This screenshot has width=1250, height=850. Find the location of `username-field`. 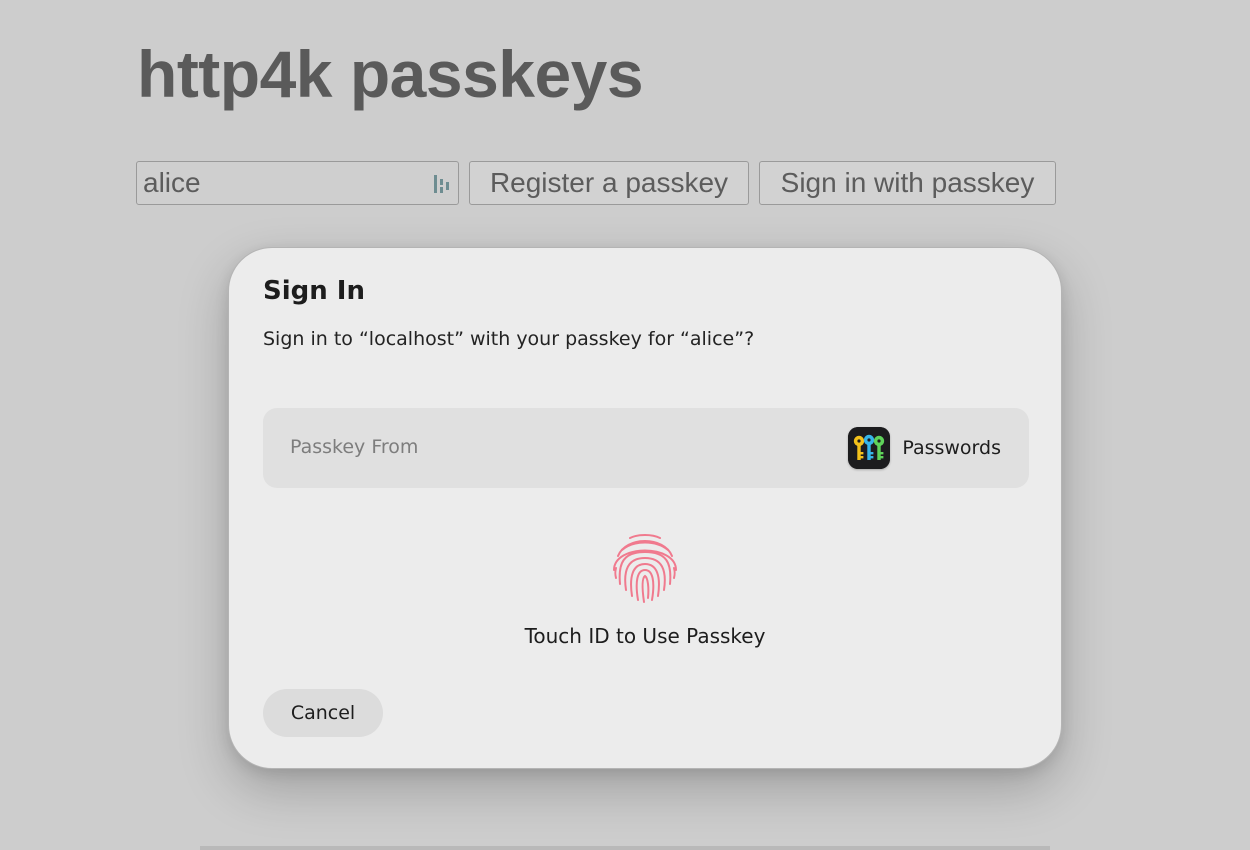

username-field is located at coordinates (297, 183).